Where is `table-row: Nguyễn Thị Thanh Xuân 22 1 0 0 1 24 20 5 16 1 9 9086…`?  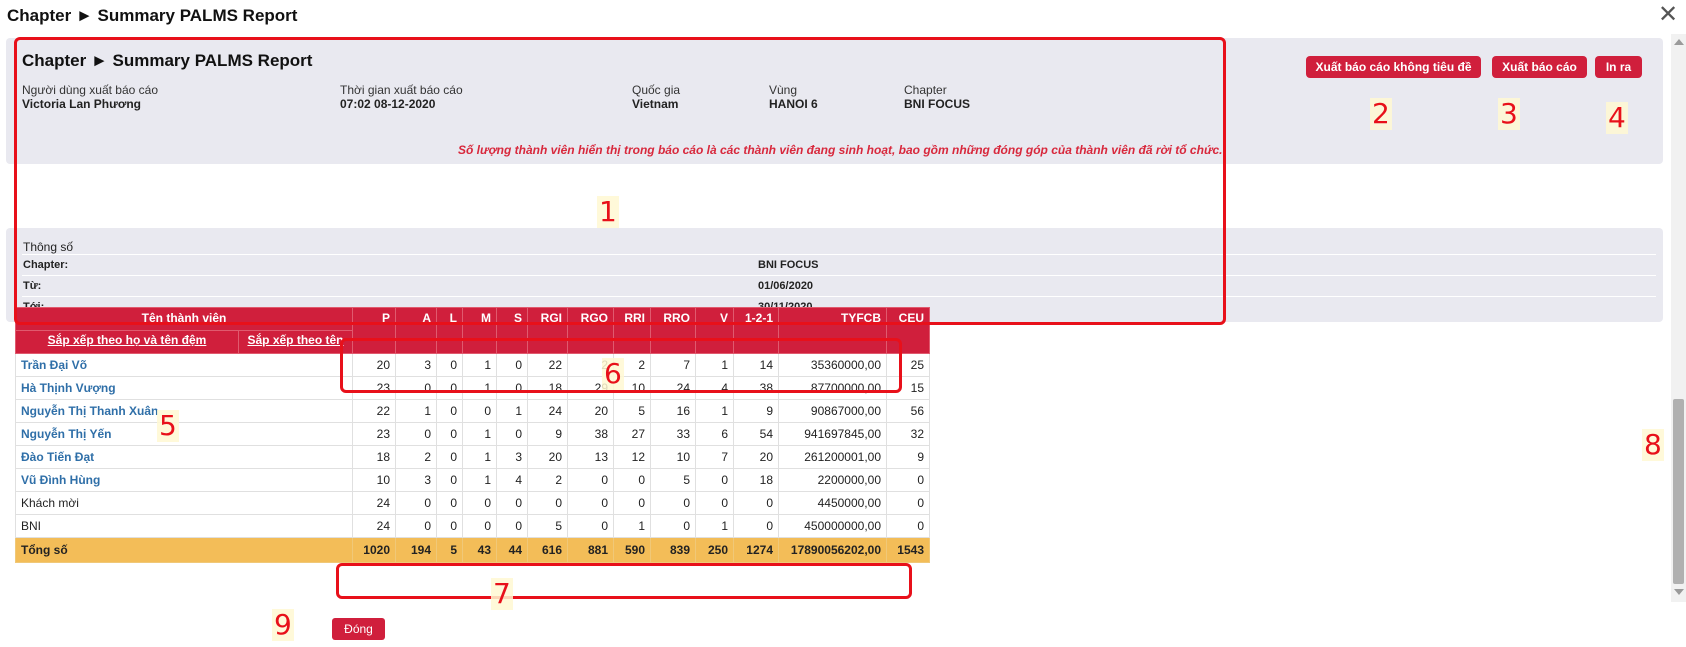 table-row: Nguyễn Thị Thanh Xuân 22 1 0 0 1 24 20 5 16 1 9 9086… is located at coordinates (472, 411).